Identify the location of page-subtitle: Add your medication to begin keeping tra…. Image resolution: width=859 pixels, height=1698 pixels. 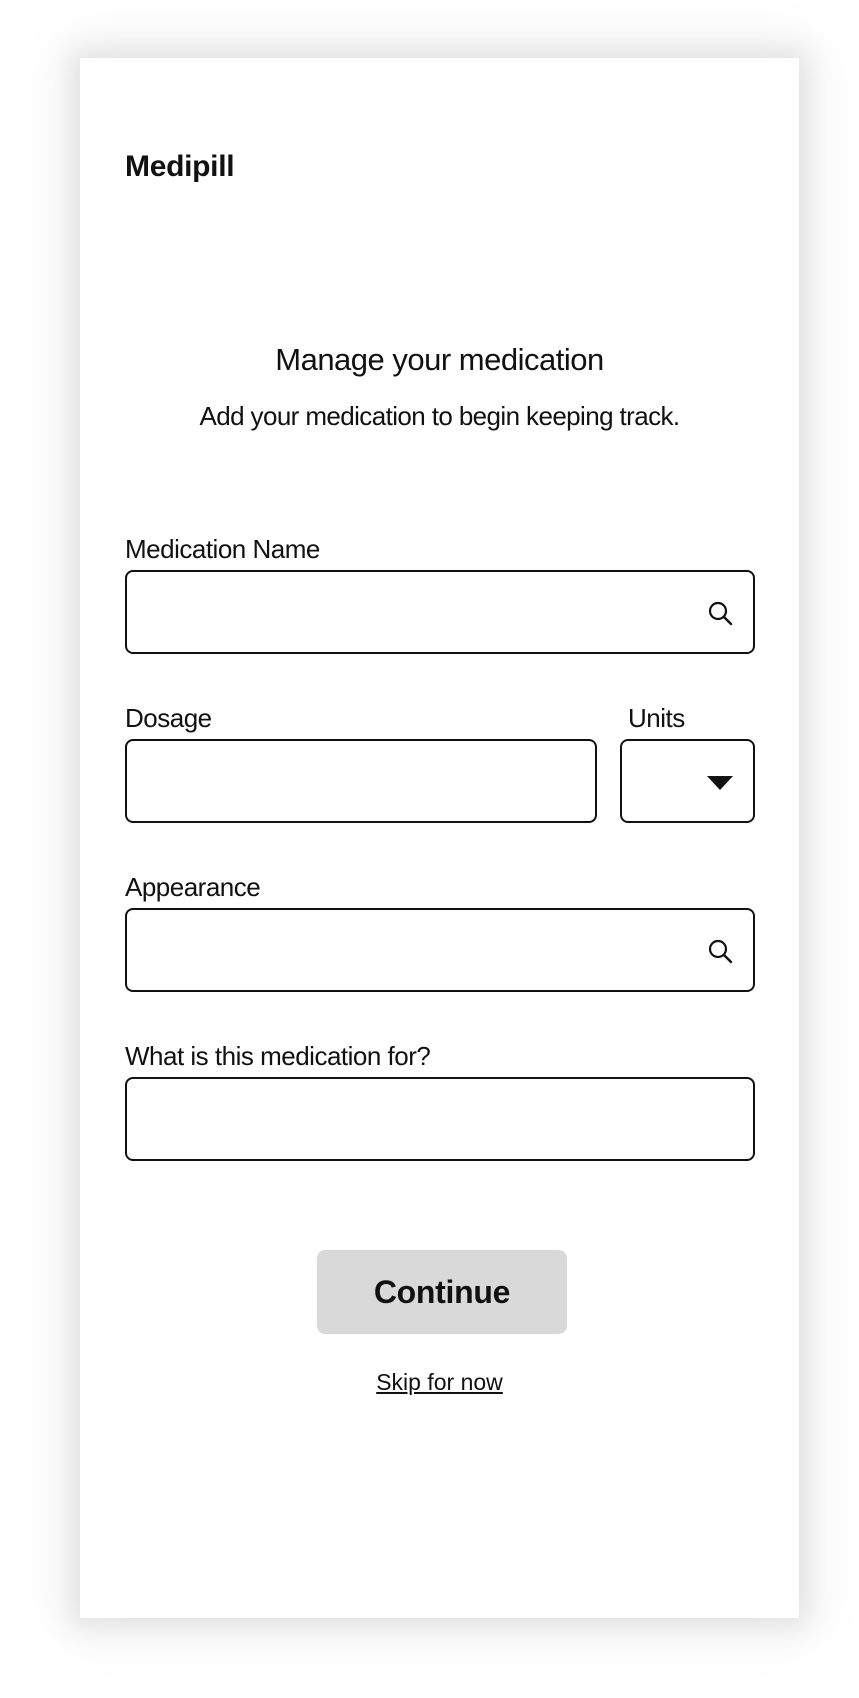
(439, 416).